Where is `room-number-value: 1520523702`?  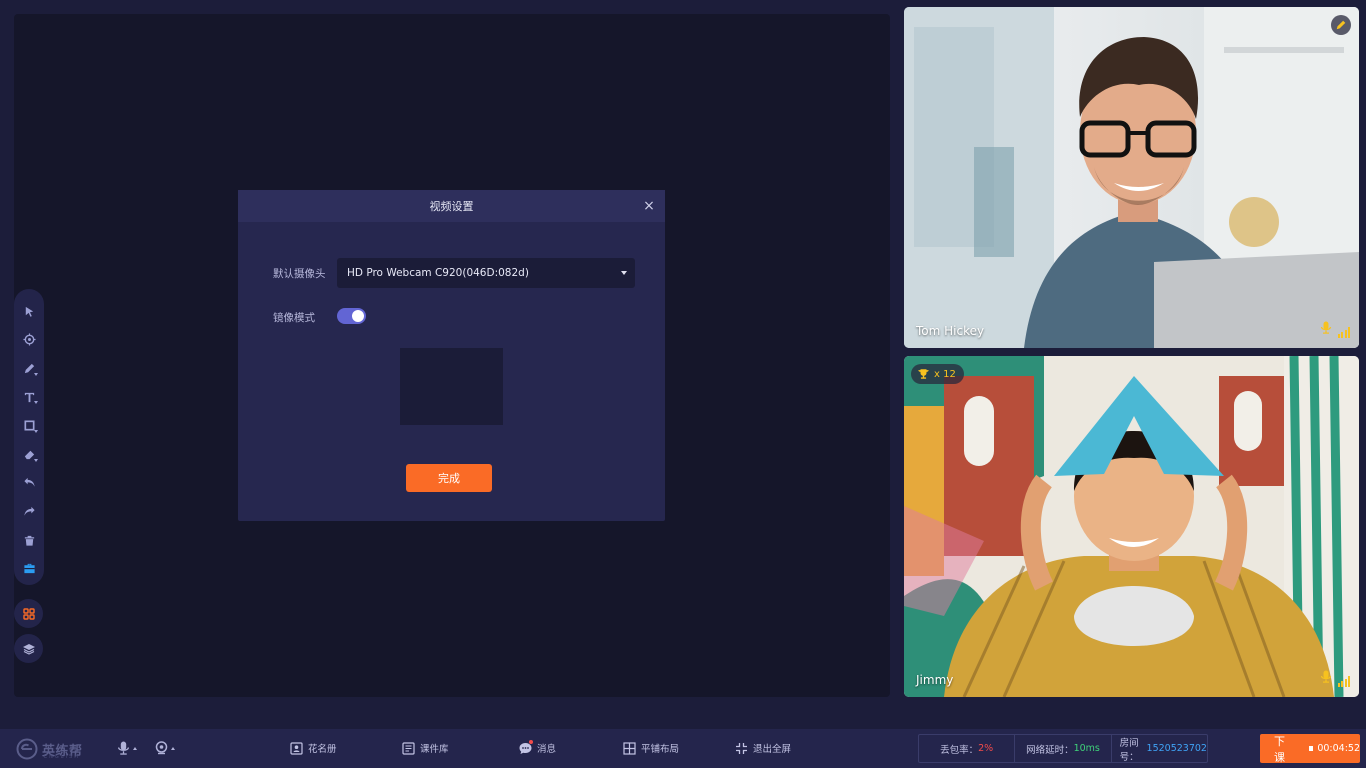
room-number-value: 1520523702 is located at coordinates (1176, 748).